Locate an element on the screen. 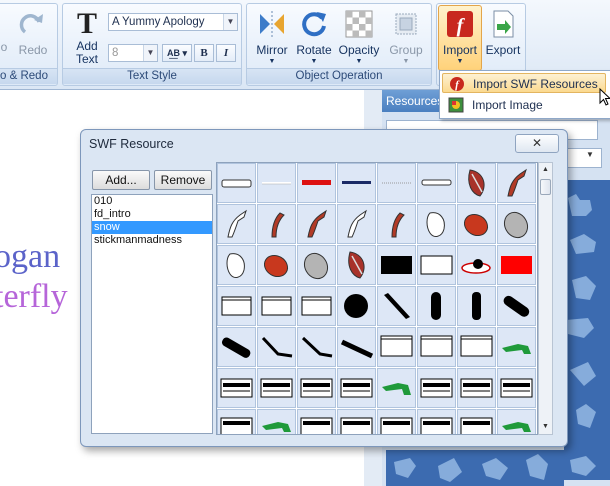 This screenshot has height=486, width=610. import-swf-resources-item: f Import SWF Resources is located at coordinates (524, 83).